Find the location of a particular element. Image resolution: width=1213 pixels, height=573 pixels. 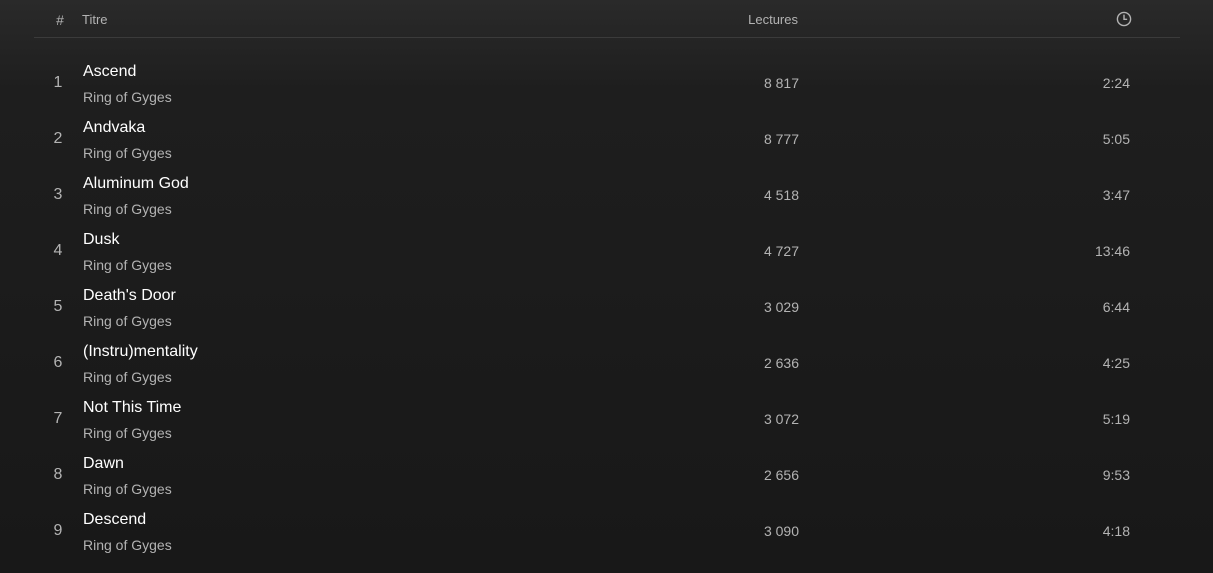

track-title: Not This Time is located at coordinates (132, 408).